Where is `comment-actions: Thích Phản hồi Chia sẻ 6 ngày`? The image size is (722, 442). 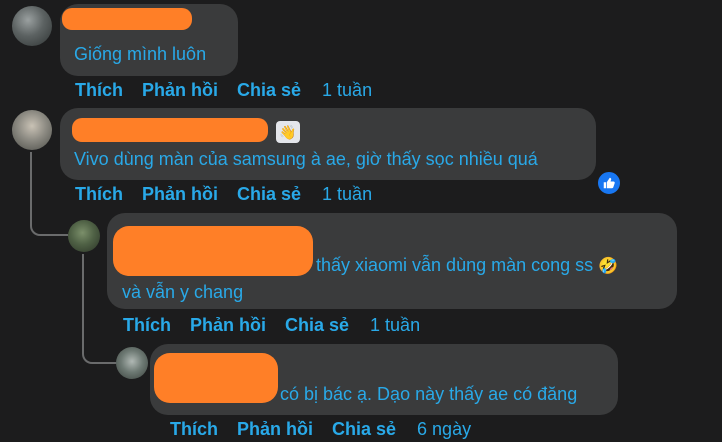 comment-actions: Thích Phản hồi Chia sẻ 6 ngày is located at coordinates (320, 429).